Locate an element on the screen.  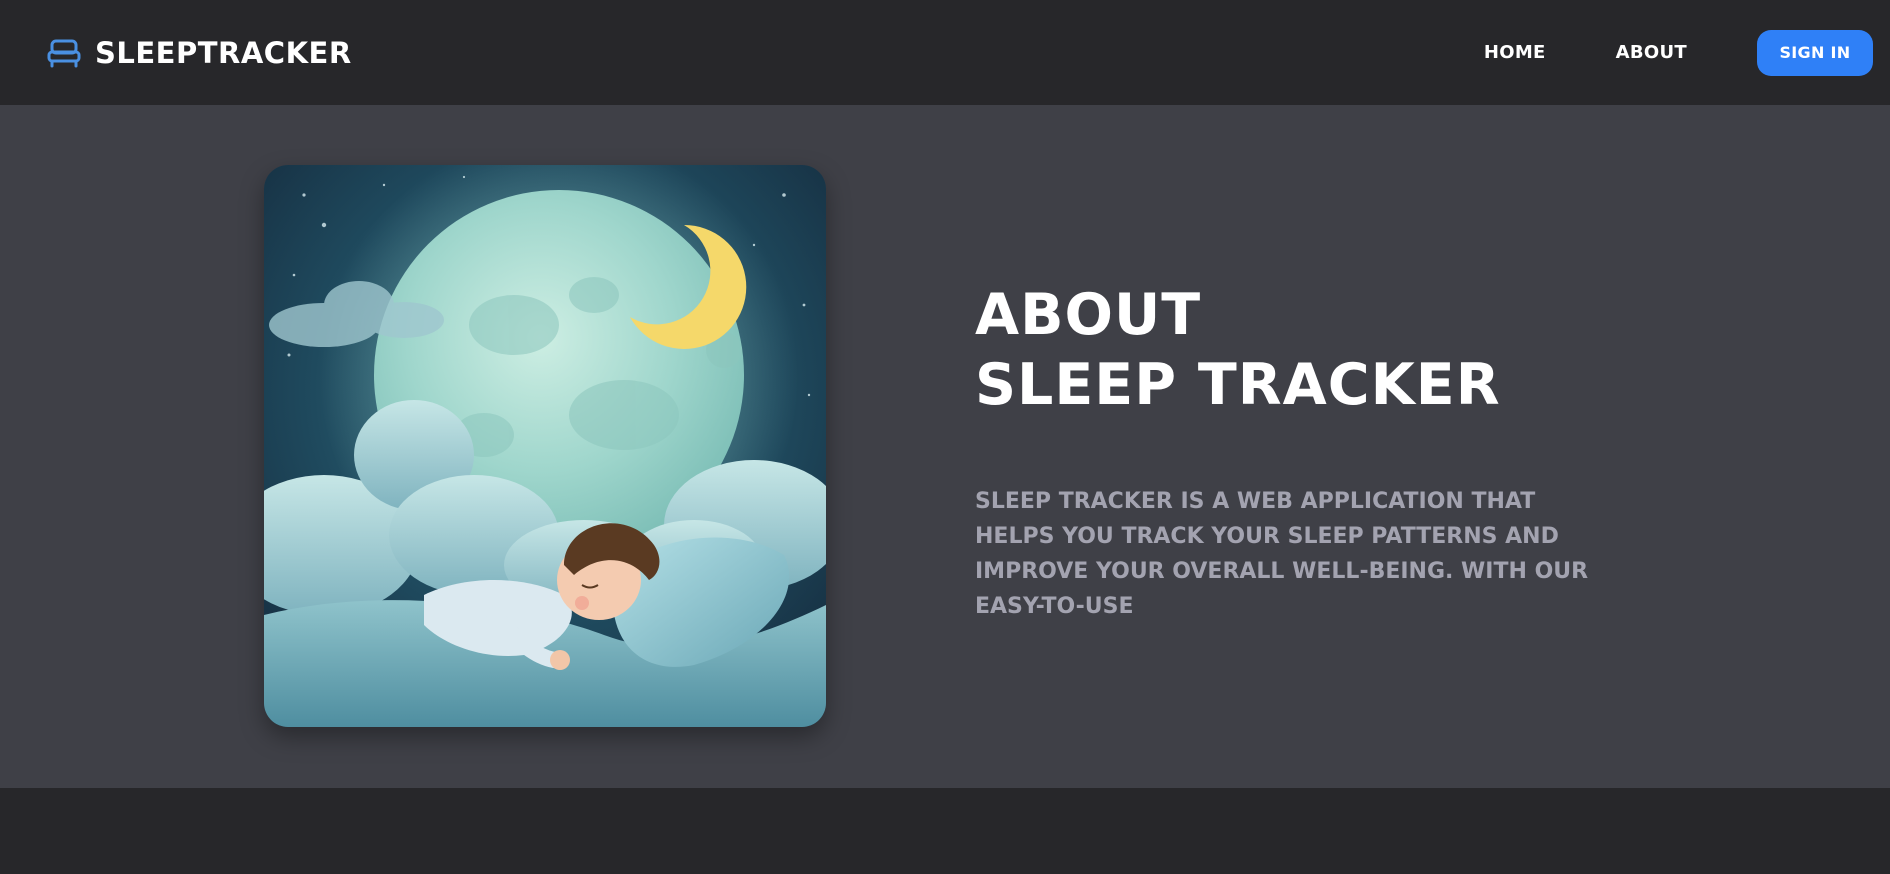
title-line-1: About is located at coordinates (1088, 315).